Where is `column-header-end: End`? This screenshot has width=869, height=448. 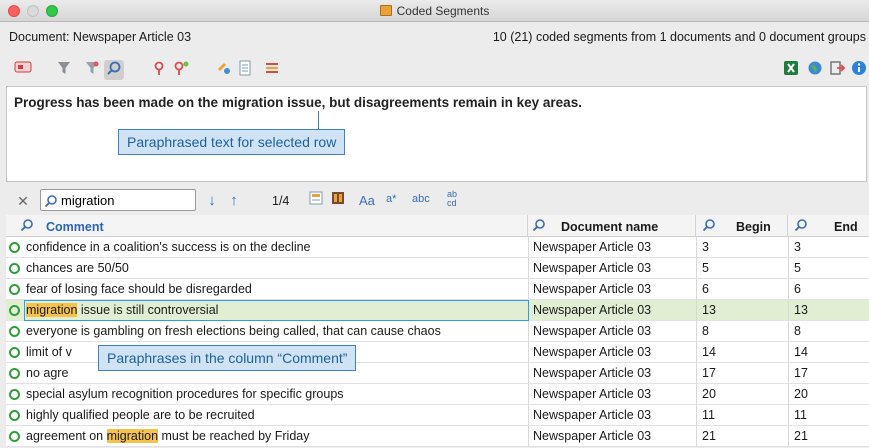 column-header-end: End is located at coordinates (828, 226).